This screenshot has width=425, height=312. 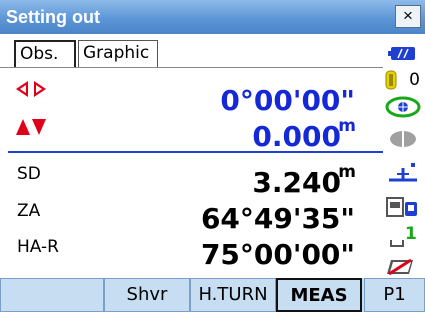 What do you see at coordinates (277, 218) in the screenshot?
I see `za-value: 64°49'35"` at bounding box center [277, 218].